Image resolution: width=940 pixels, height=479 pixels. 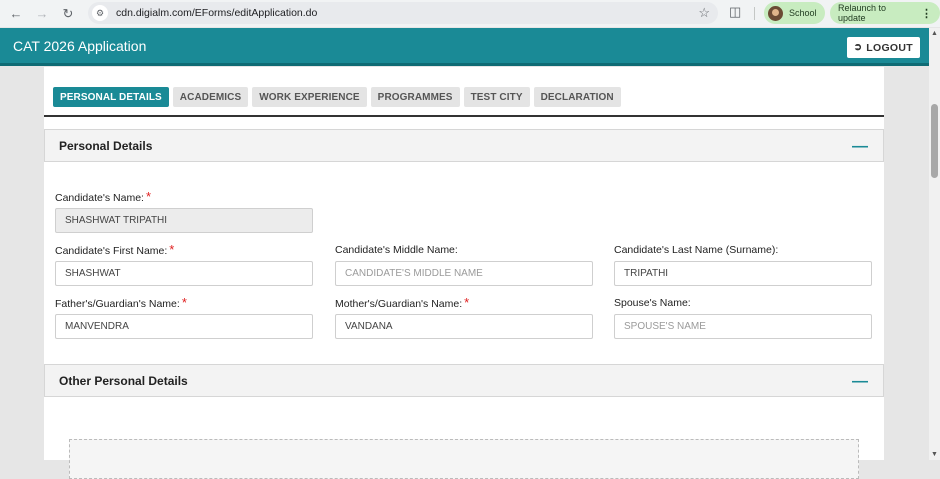 I want to click on personal-details-header: Personal Details —, so click(x=464, y=145).